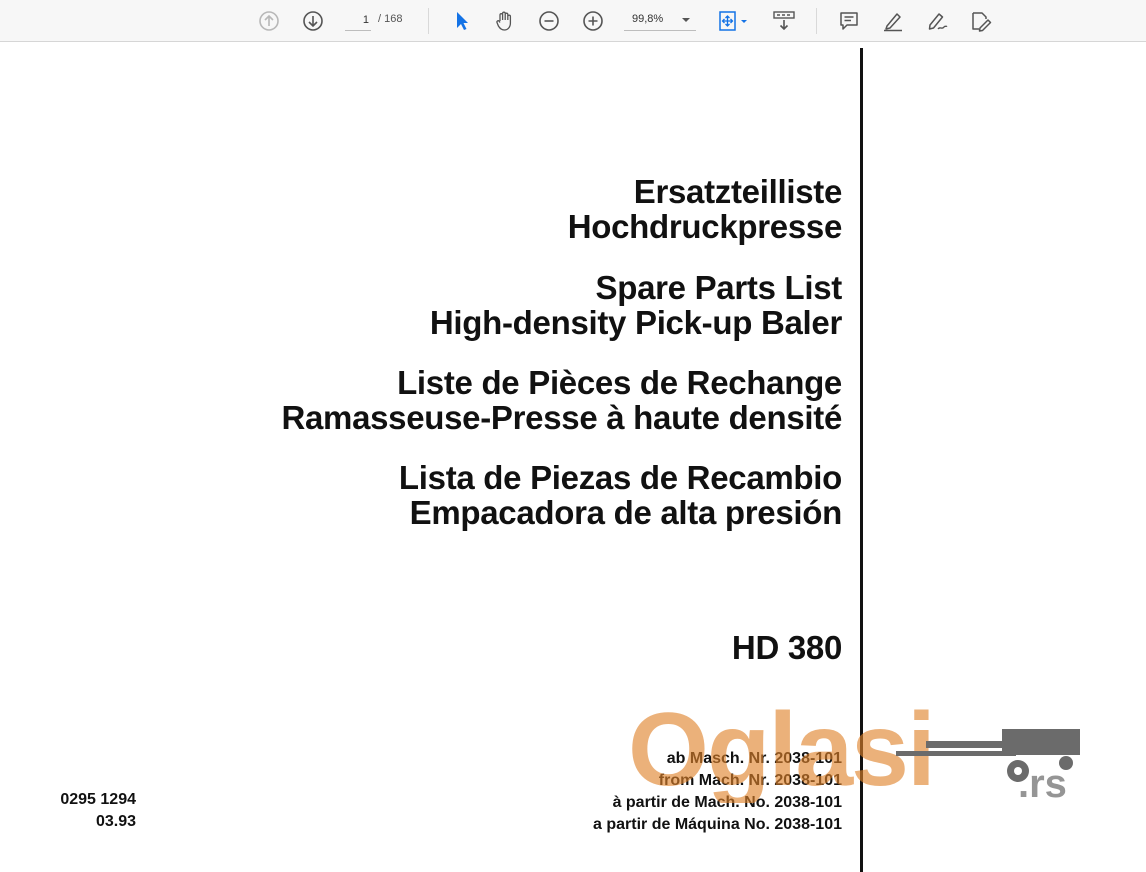  Describe the element at coordinates (115, 821) in the screenshot. I see `document-date: 03.93` at that location.